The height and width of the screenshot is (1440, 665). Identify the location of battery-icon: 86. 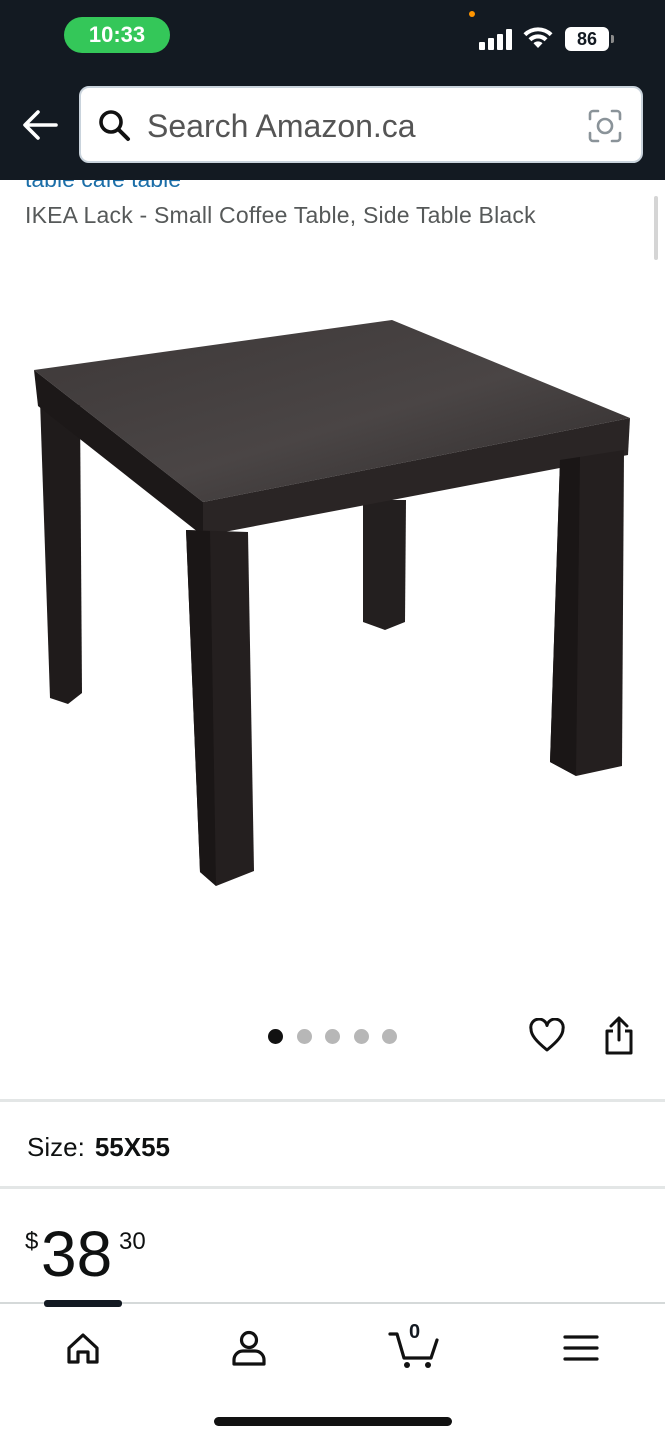
(590, 39).